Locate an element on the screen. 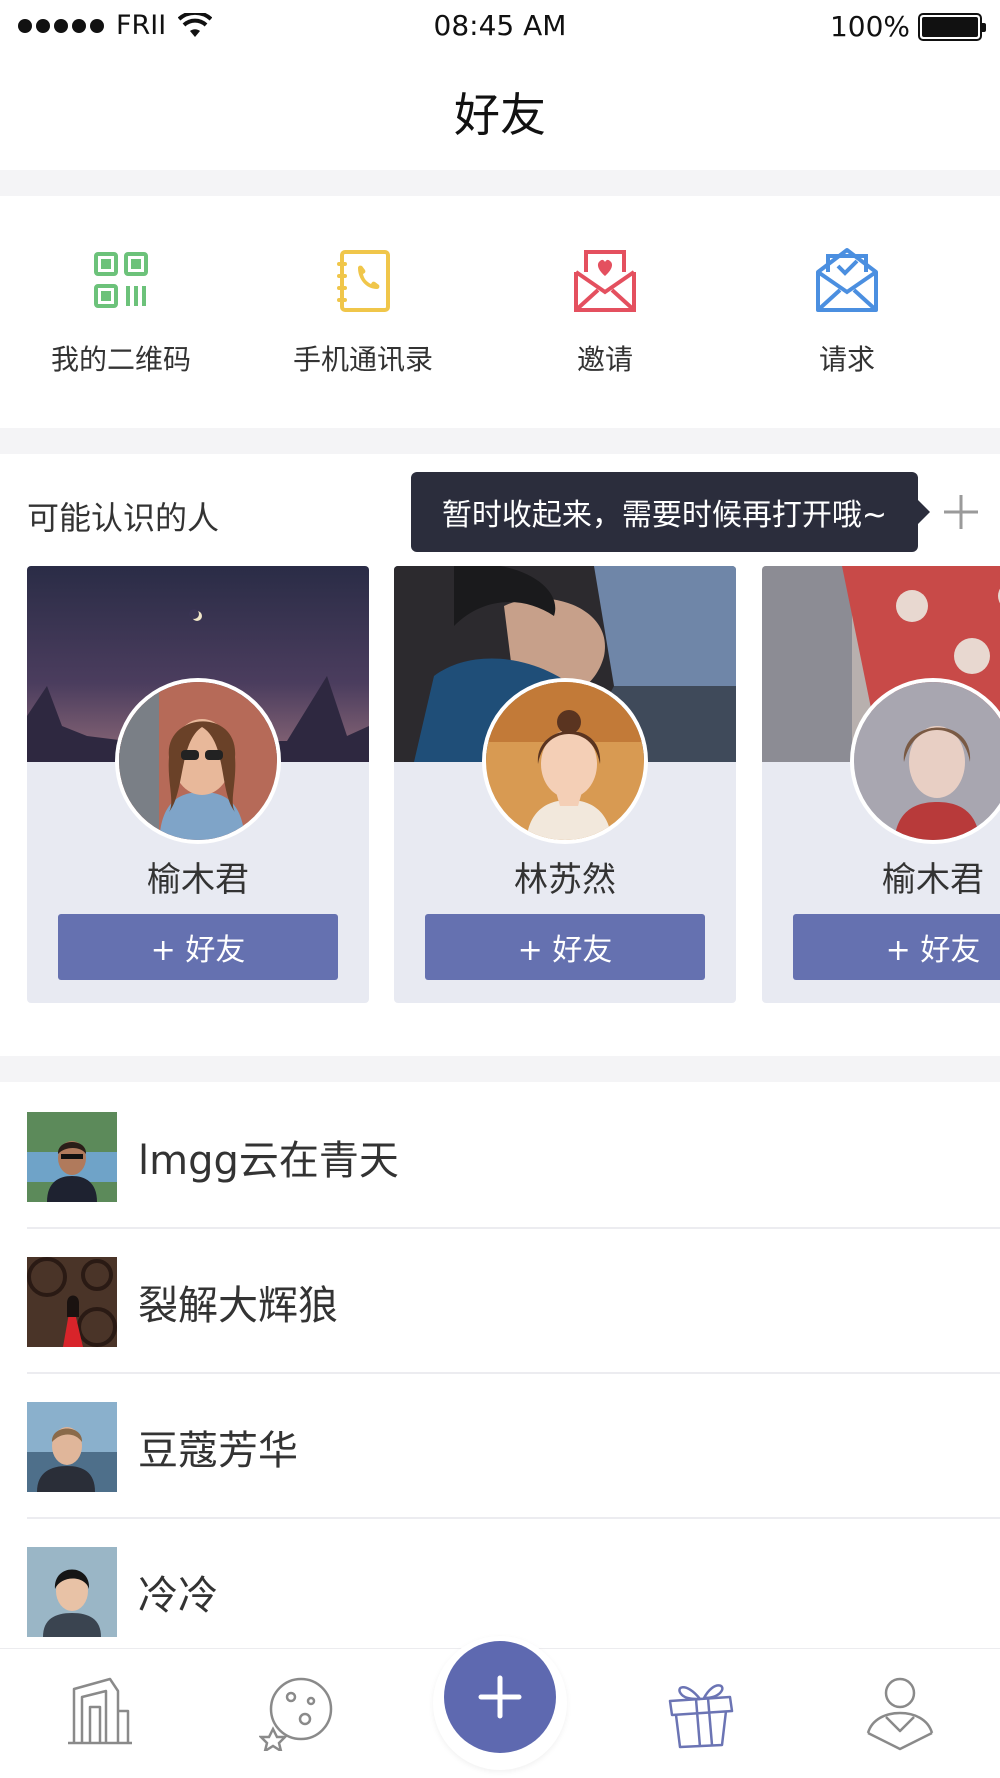 This screenshot has width=1000, height=1778. battery-percent: 100% is located at coordinates (869, 26).